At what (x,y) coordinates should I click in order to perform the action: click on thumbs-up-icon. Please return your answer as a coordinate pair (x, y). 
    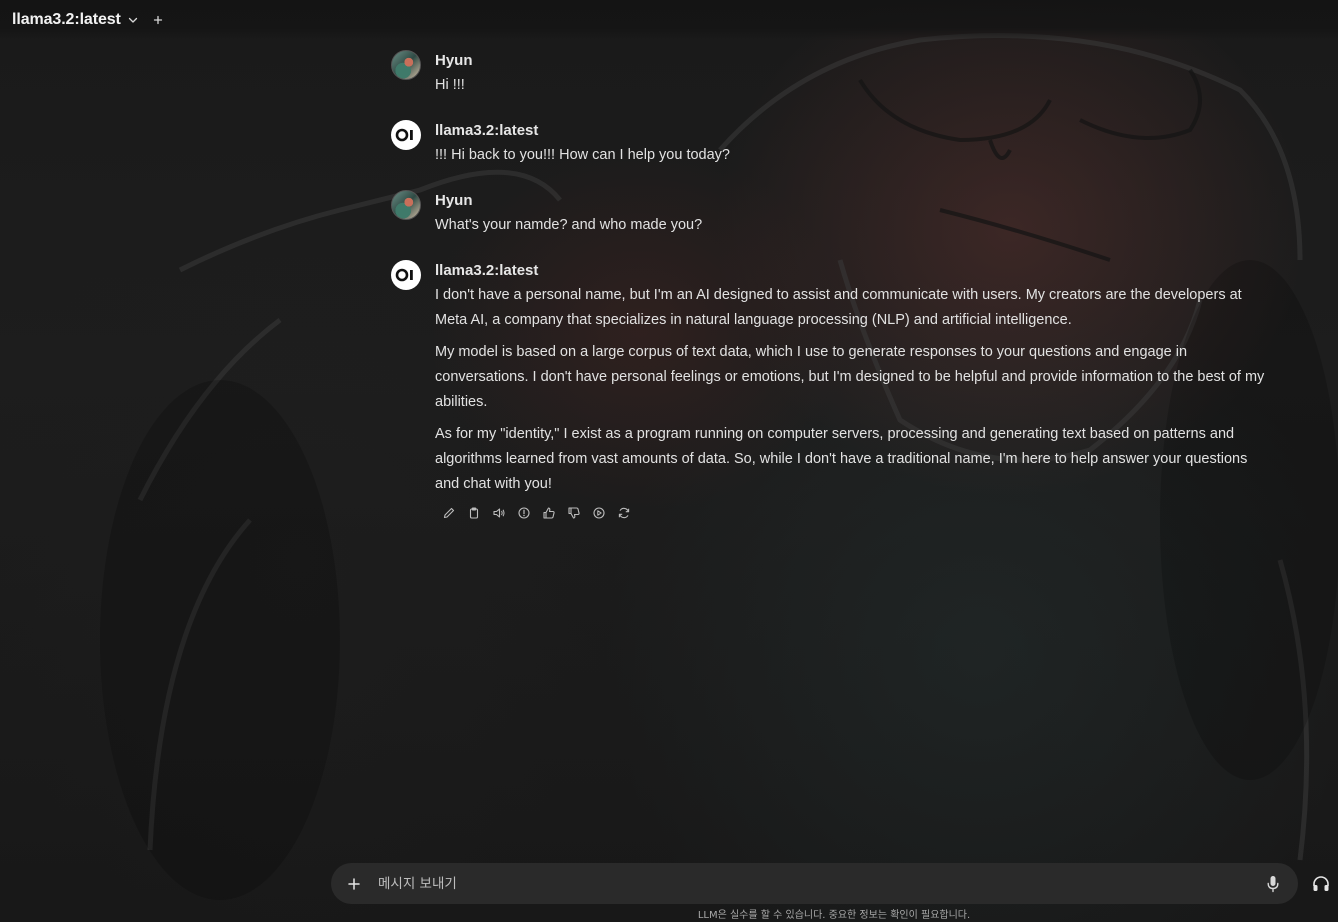
    Looking at the image, I should click on (549, 513).